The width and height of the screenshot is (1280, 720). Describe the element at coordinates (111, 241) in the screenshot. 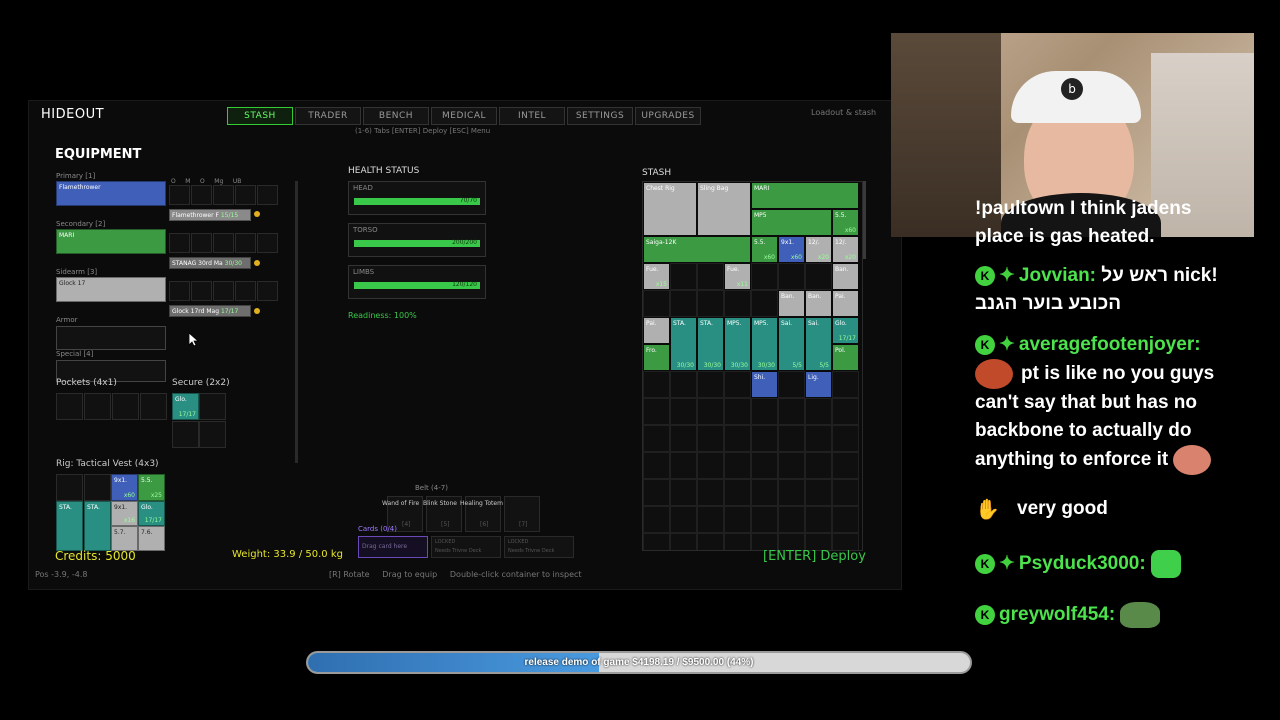

I see `secondary-slot: MARI` at that location.